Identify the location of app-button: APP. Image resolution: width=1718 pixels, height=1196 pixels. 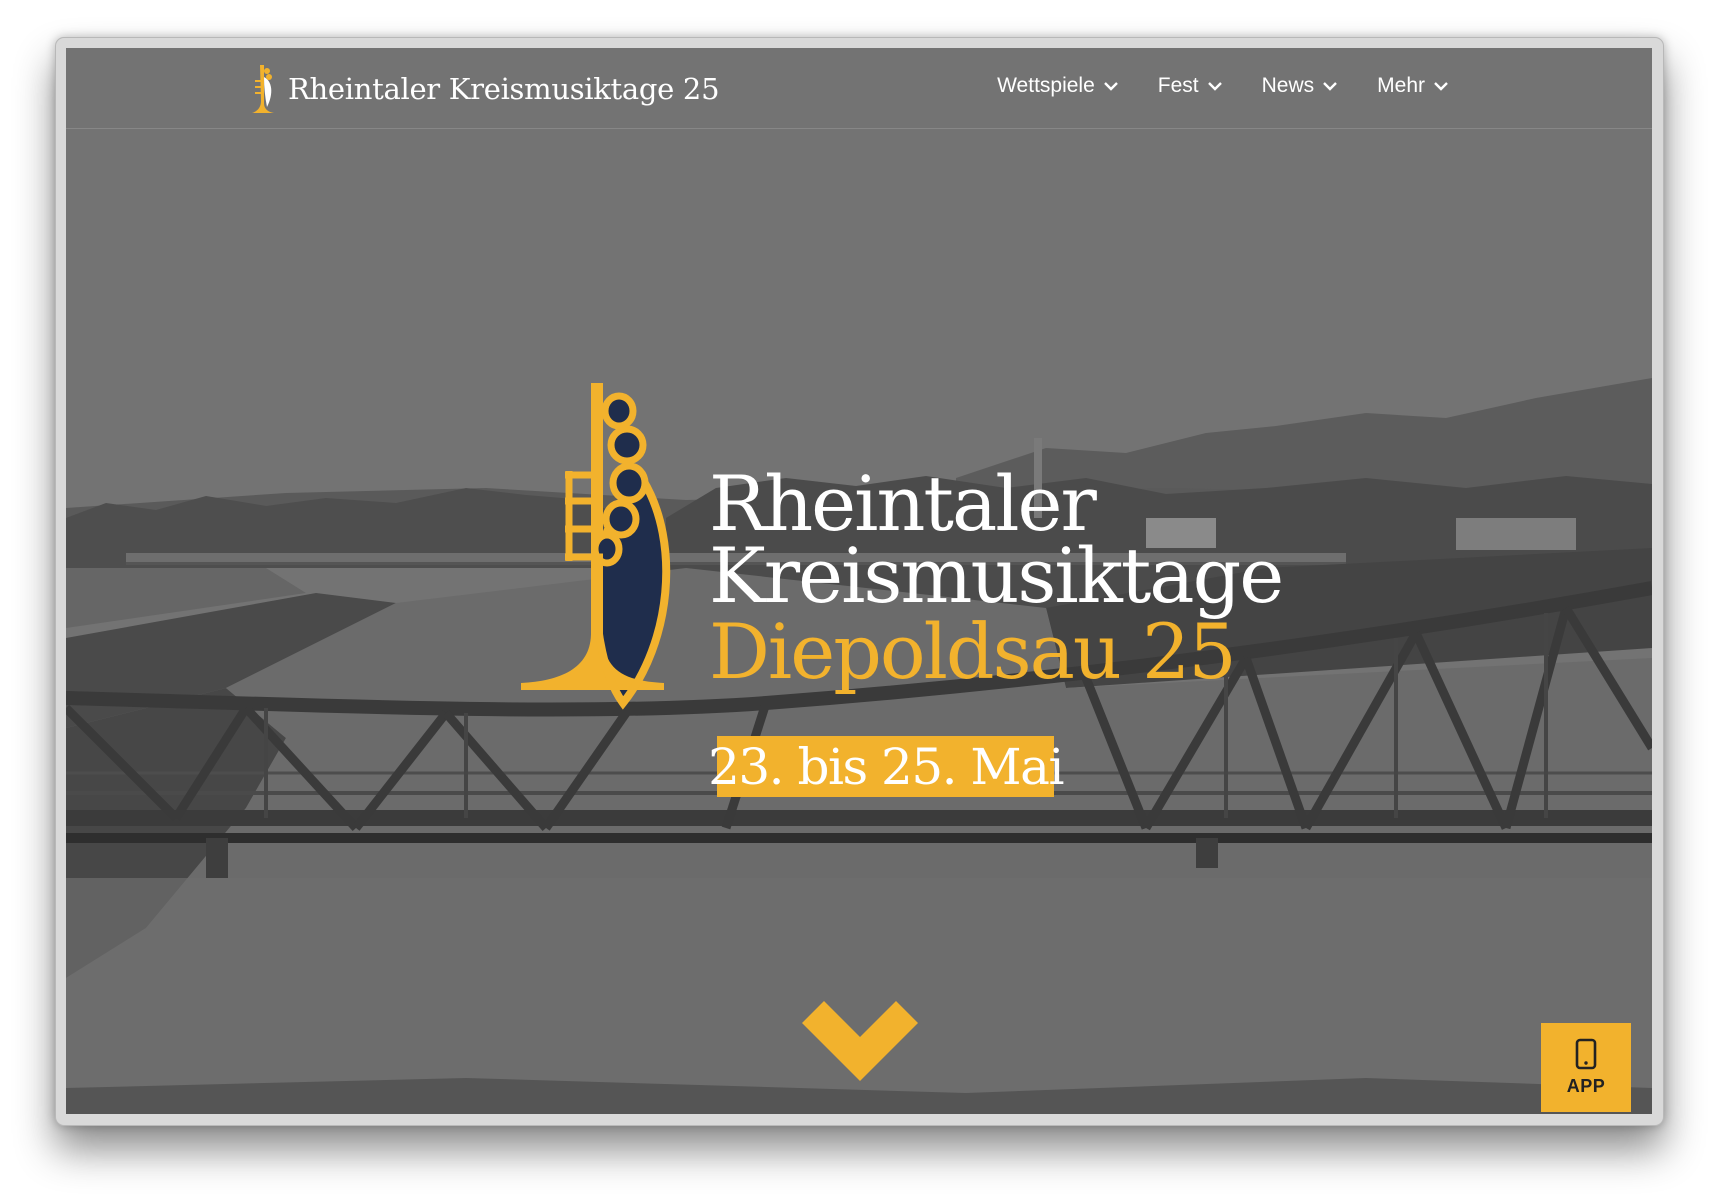
(1586, 1067).